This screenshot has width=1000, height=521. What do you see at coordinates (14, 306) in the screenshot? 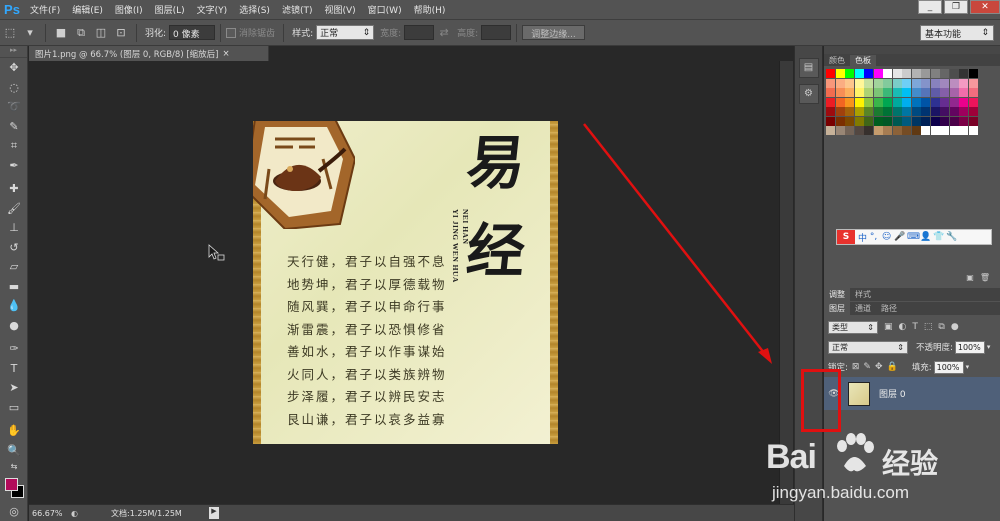
I see `blur-tool-icon: 💧` at bounding box center [14, 306].